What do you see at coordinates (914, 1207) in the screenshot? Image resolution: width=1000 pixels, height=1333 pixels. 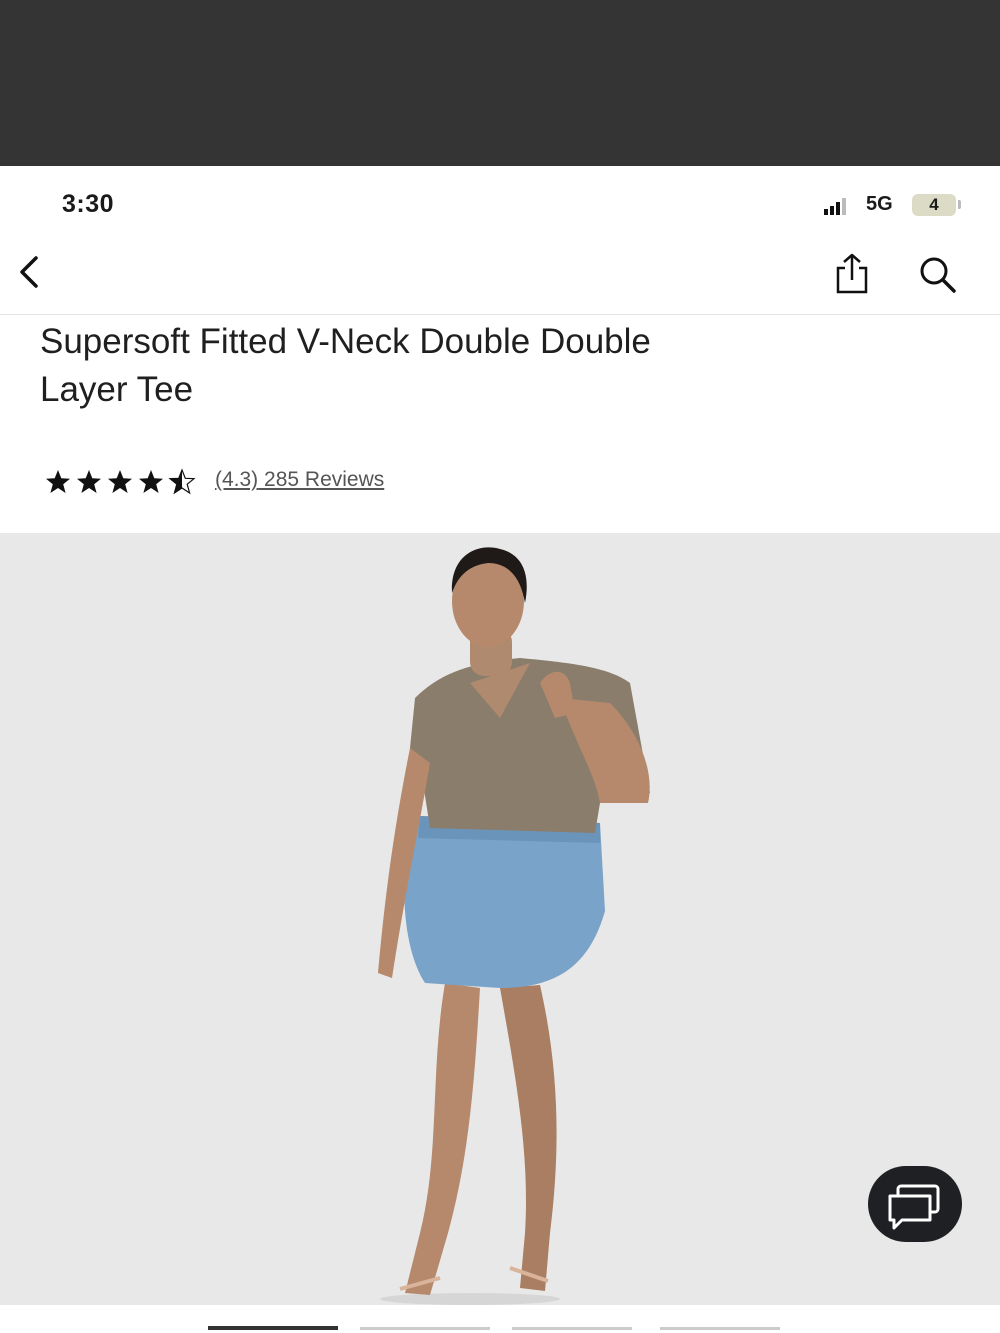 I see `chat-bubbles-icon` at bounding box center [914, 1207].